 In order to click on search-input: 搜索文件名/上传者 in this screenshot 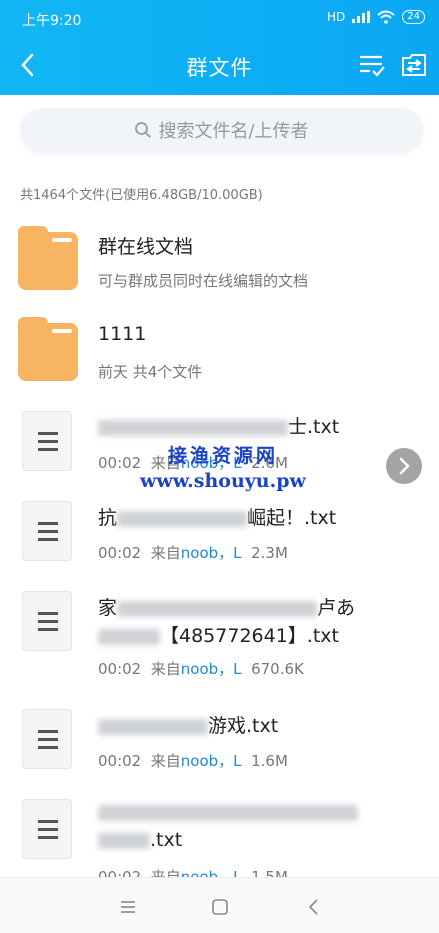, I will do `click(221, 130)`.